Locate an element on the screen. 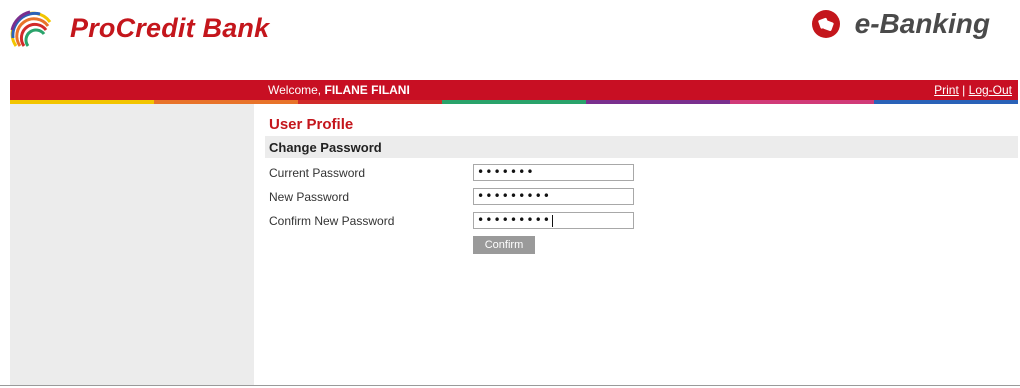  current-password-value: ••••••• is located at coordinates (506, 172).